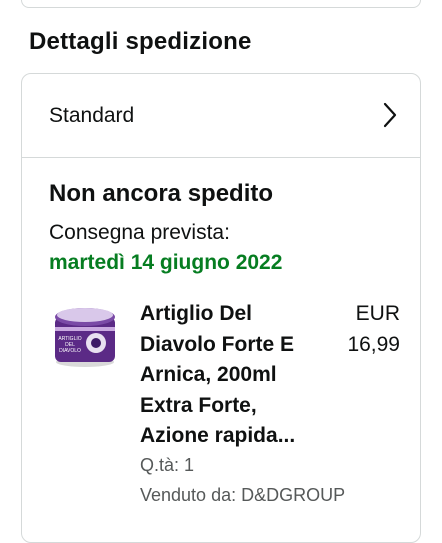  Describe the element at coordinates (161, 193) in the screenshot. I see `shipment-status: Non ancora spedito` at that location.